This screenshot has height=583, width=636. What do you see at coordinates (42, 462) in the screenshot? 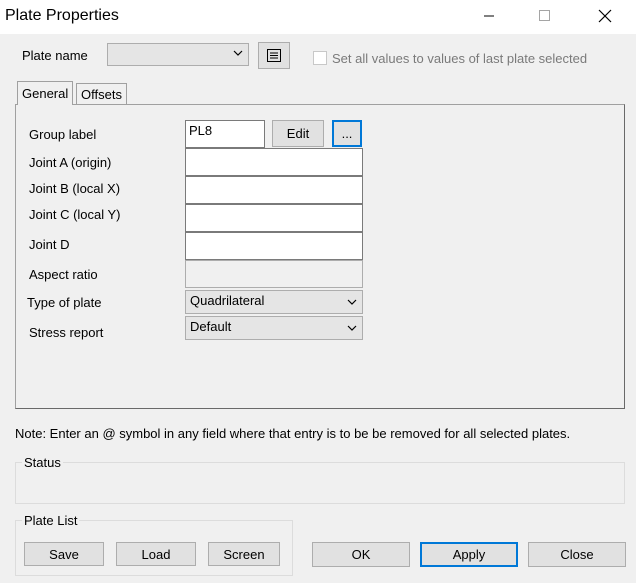
I see `status-label: Status` at bounding box center [42, 462].